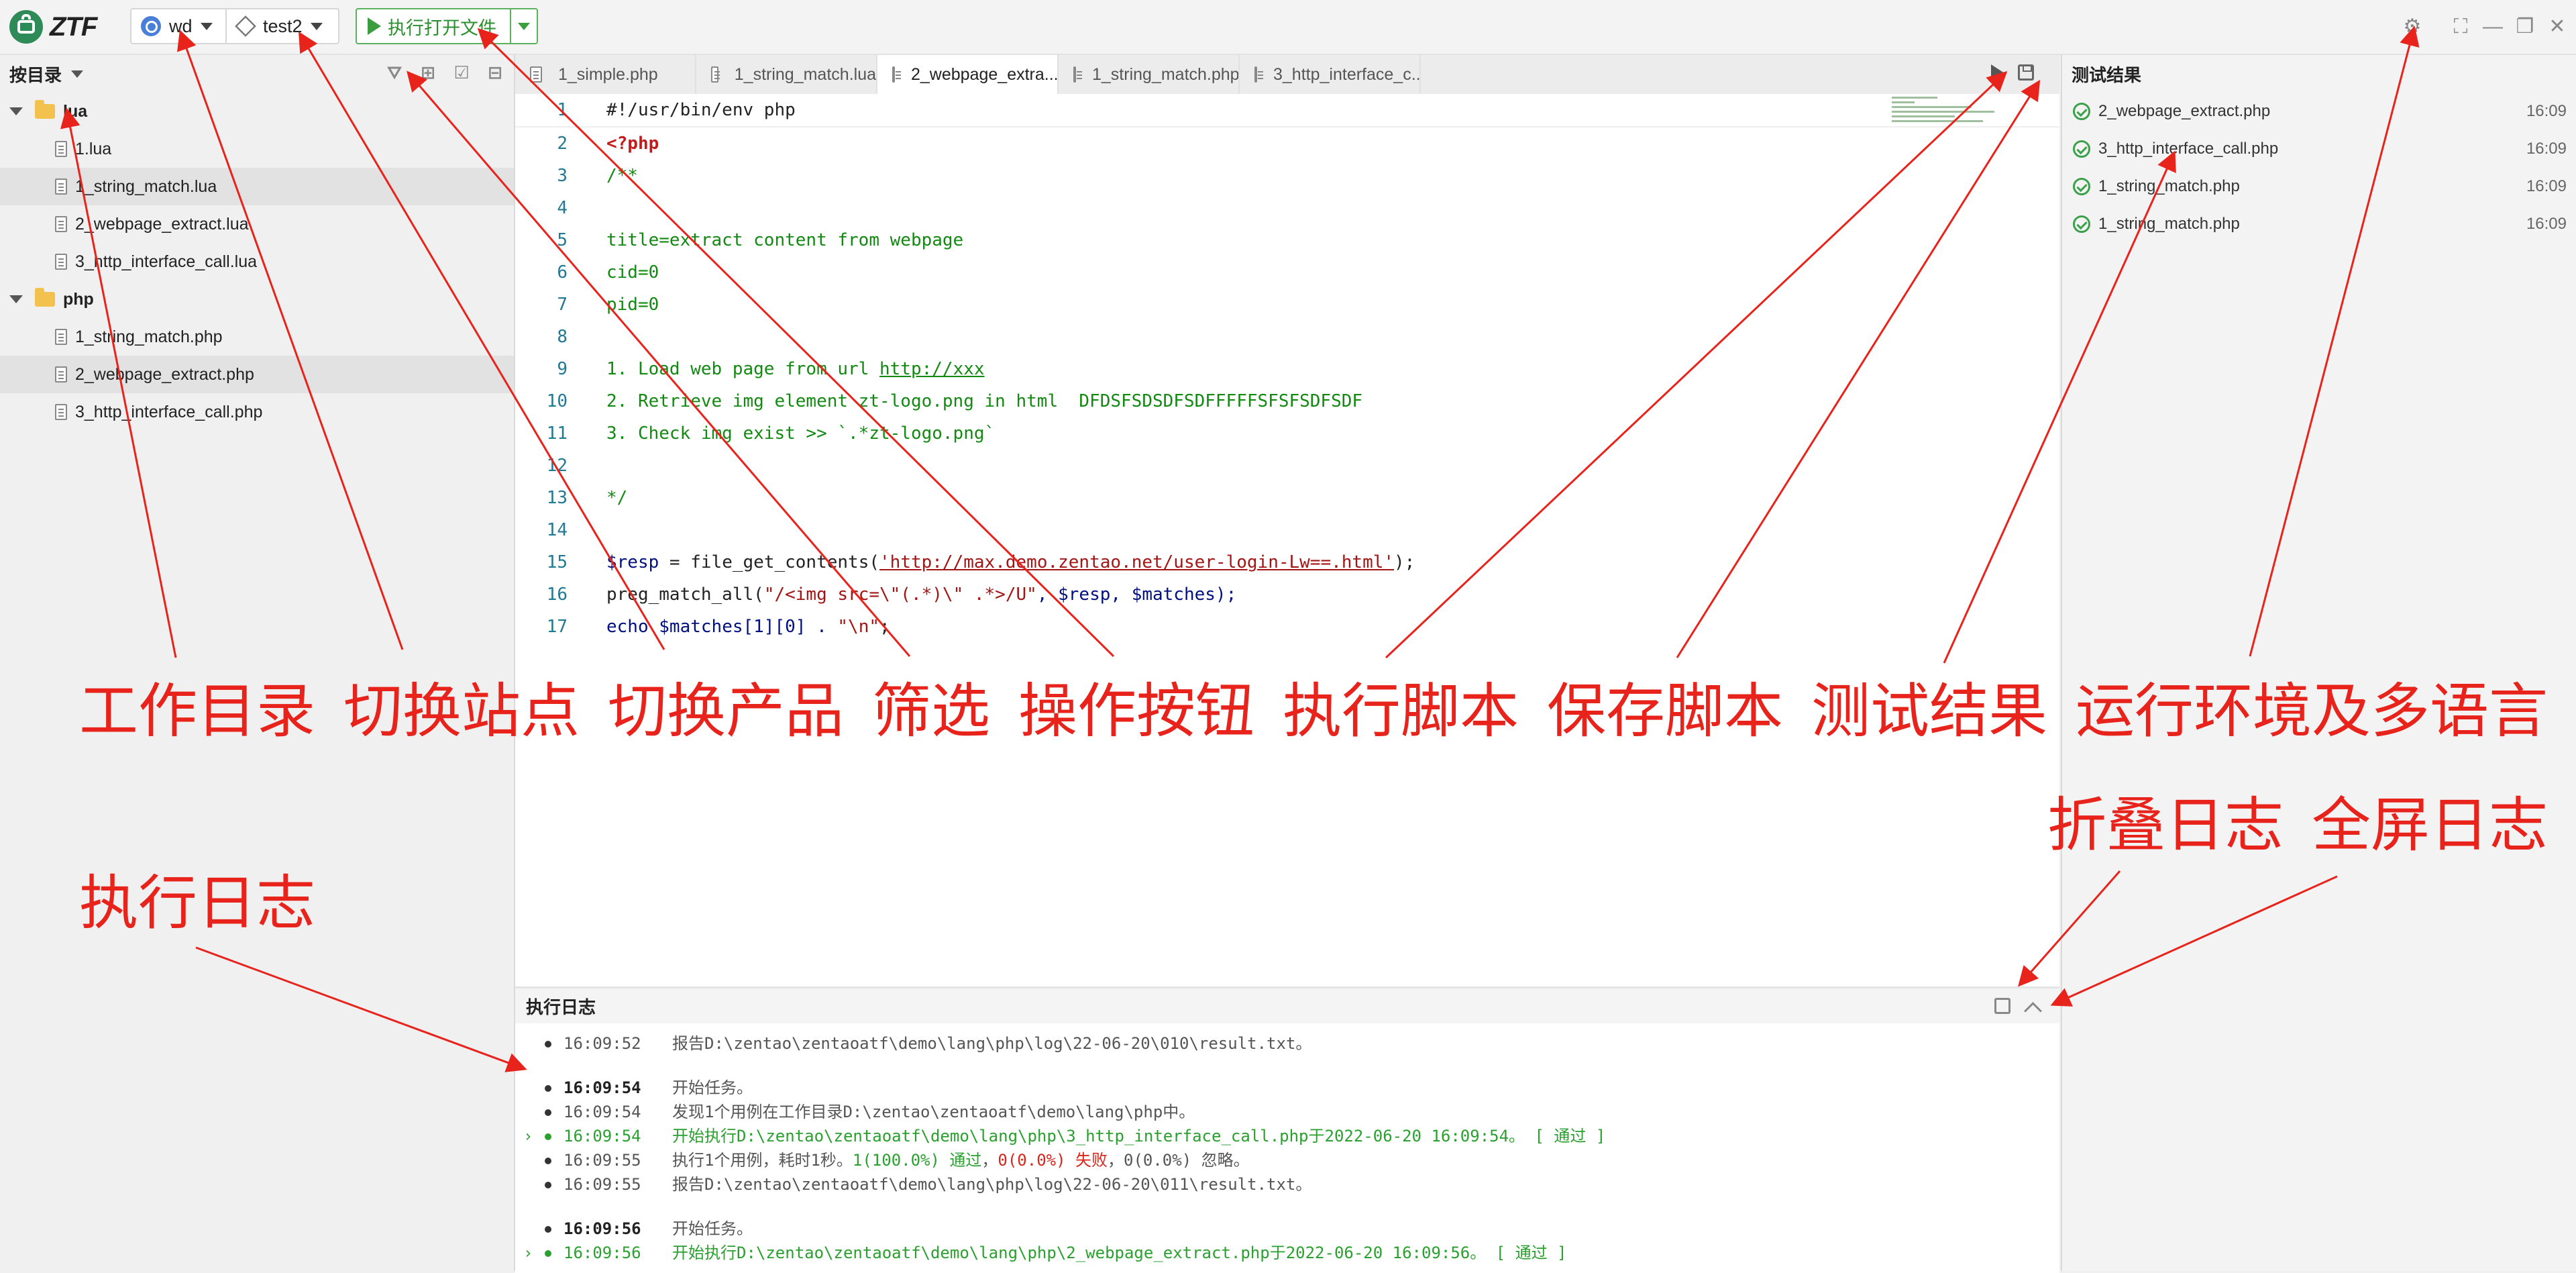 This screenshot has height=1273, width=2576. What do you see at coordinates (1287, 433) in the screenshot?
I see `code-line: 11 3. Check img exist >> `.*zt-logo.png`` at bounding box center [1287, 433].